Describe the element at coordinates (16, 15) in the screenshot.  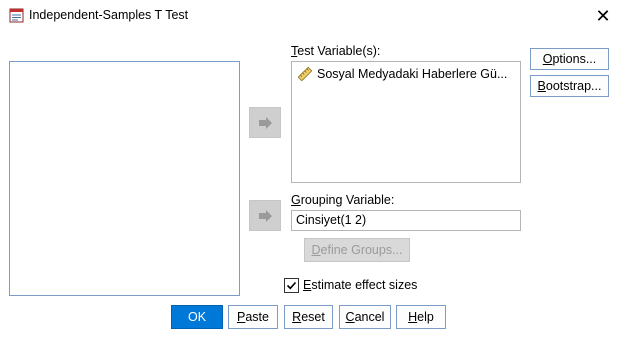
I see `spss-dialog-icon` at that location.